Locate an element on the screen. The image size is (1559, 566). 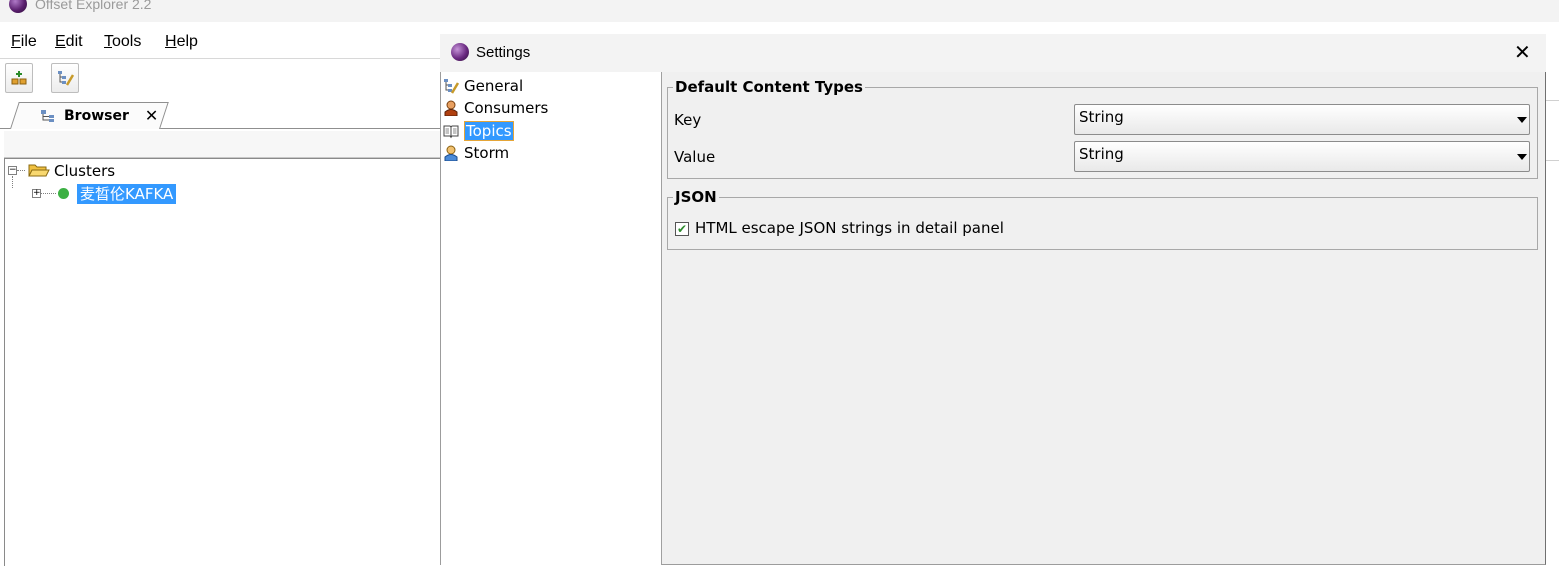
add-cluster-icon is located at coordinates (19, 78).